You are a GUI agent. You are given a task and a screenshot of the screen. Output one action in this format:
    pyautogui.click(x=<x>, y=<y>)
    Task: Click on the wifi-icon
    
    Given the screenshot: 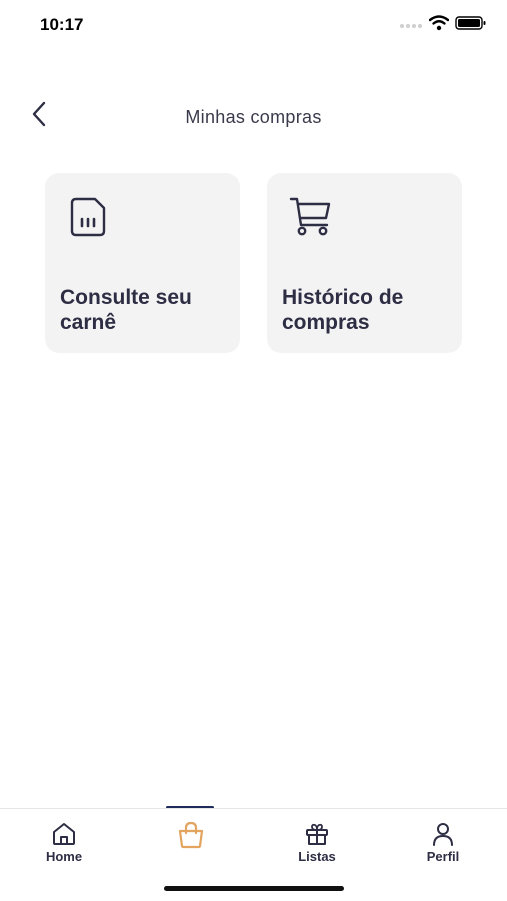 What is the action you would take?
    pyautogui.click(x=439, y=25)
    